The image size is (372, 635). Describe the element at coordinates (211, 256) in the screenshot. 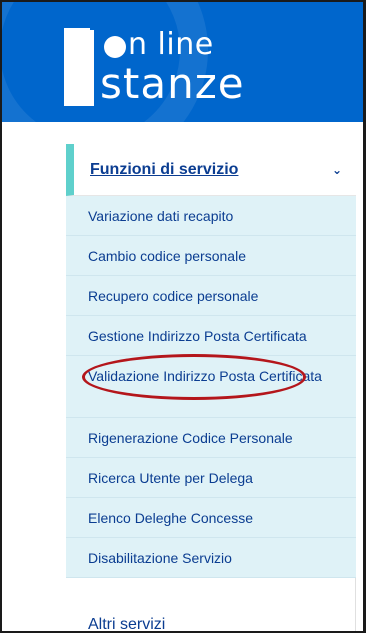

I see `menu-item-cambio-codice: Cambio codice personale` at that location.